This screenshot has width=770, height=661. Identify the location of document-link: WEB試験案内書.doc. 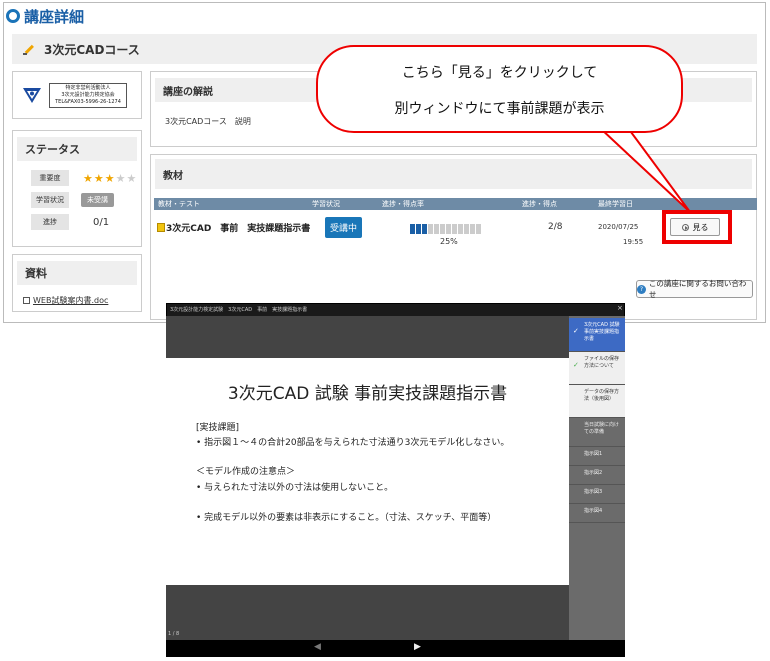
(82, 300).